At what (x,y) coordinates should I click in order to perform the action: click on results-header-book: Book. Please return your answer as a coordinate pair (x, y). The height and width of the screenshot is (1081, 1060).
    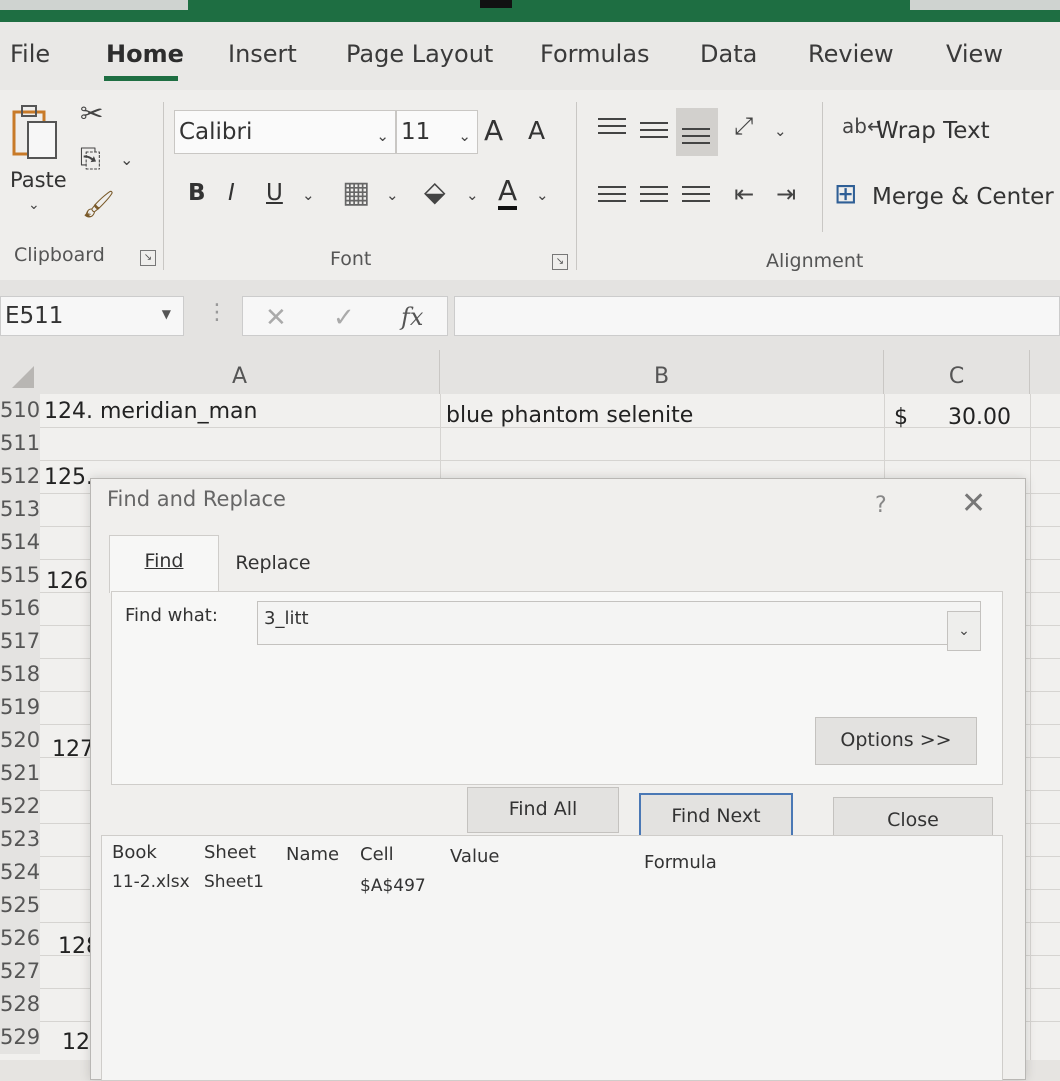
    Looking at the image, I should click on (134, 852).